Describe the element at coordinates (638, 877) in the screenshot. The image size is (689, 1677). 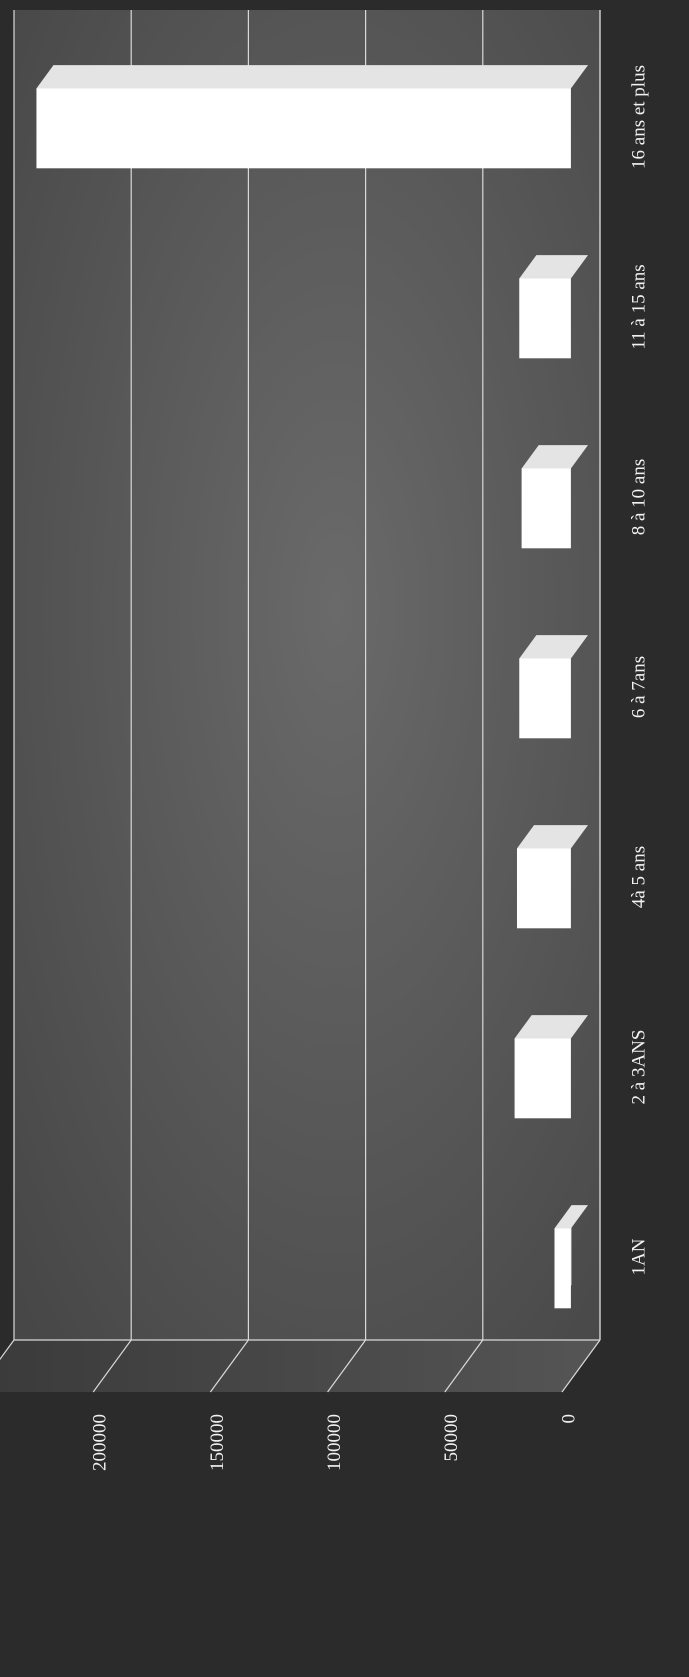
I see `category-label: 4à 5 ans` at that location.